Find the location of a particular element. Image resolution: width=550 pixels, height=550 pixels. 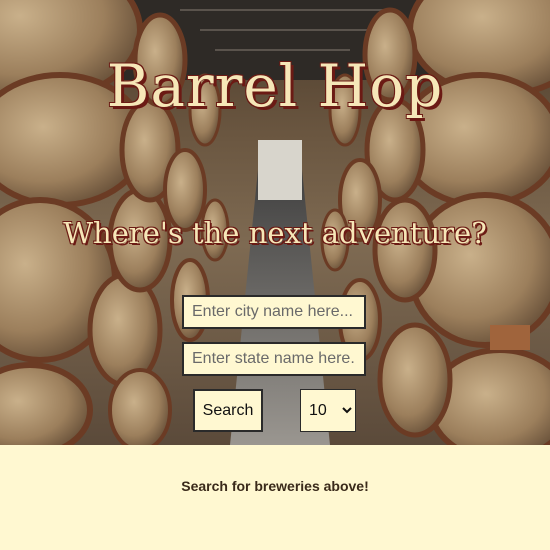

site-tagline: Where's the next adventure? is located at coordinates (275, 233).